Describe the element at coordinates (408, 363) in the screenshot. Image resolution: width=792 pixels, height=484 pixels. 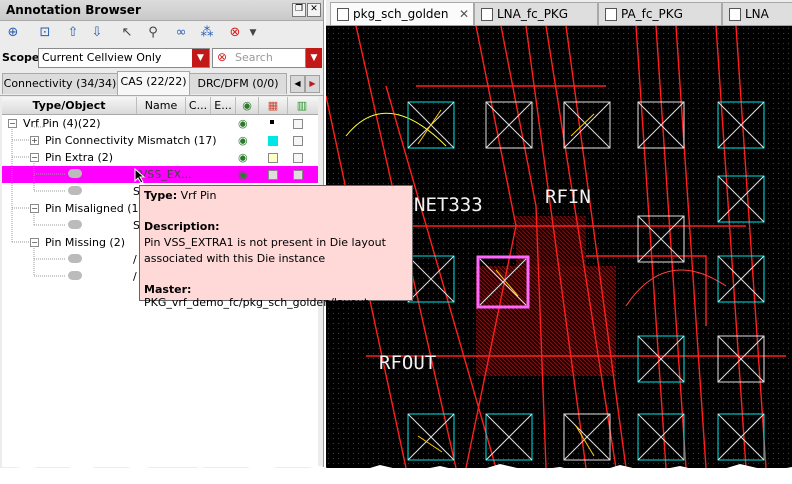
I see `net-label-rfout: RFOUT` at that location.